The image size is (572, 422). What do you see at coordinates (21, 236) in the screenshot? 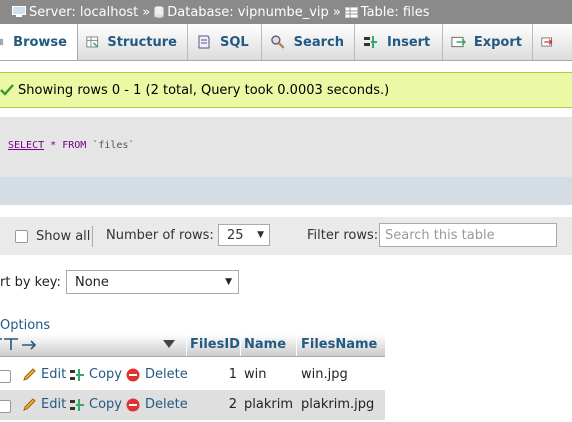
I see `show-all-checkbox` at bounding box center [21, 236].